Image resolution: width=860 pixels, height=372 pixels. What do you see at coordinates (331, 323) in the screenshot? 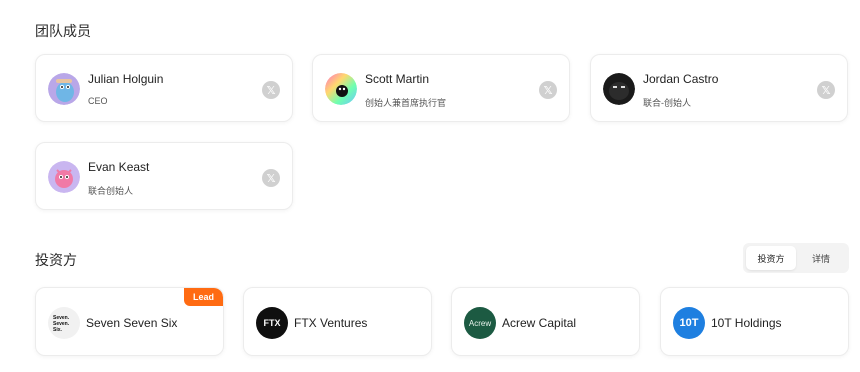
I see `investor-name: FTX Ventures` at bounding box center [331, 323].